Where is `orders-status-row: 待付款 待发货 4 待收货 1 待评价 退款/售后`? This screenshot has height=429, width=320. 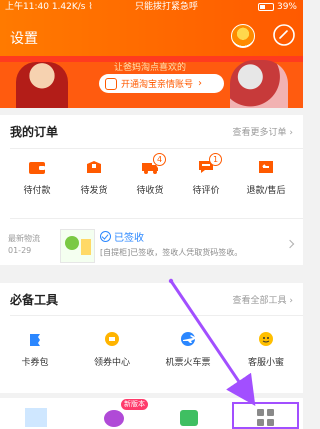
orders-status-row: 待付款 待发货 4 待收货 1 待评价 退款/售后 is located at coordinates (151, 183).